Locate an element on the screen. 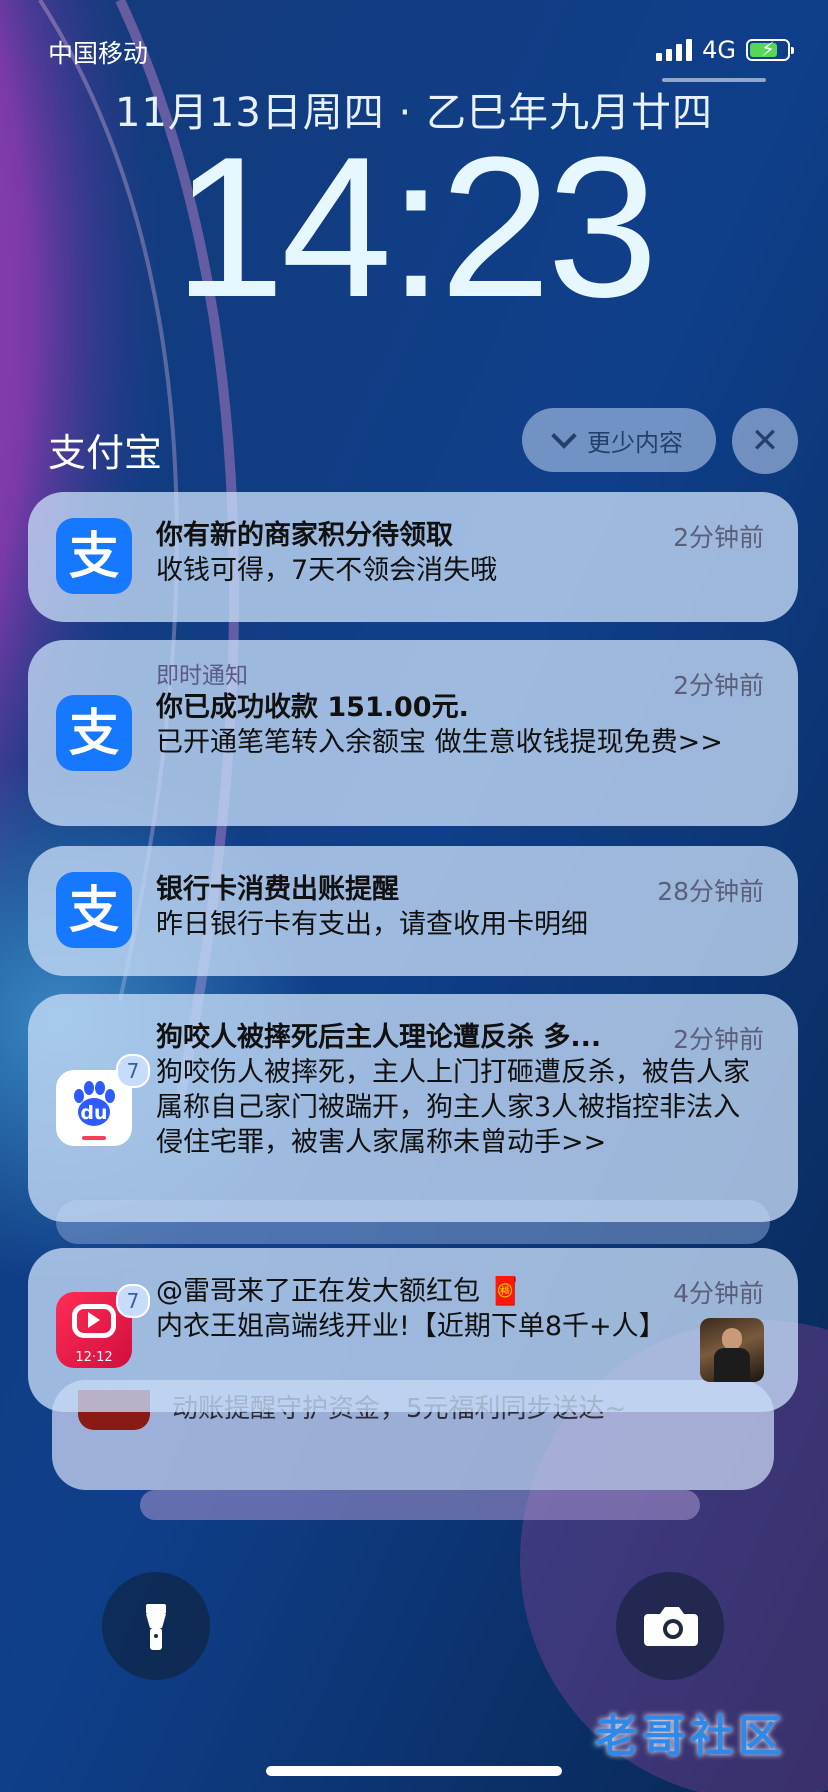  carrier-name: 中国移动 is located at coordinates (98, 53).